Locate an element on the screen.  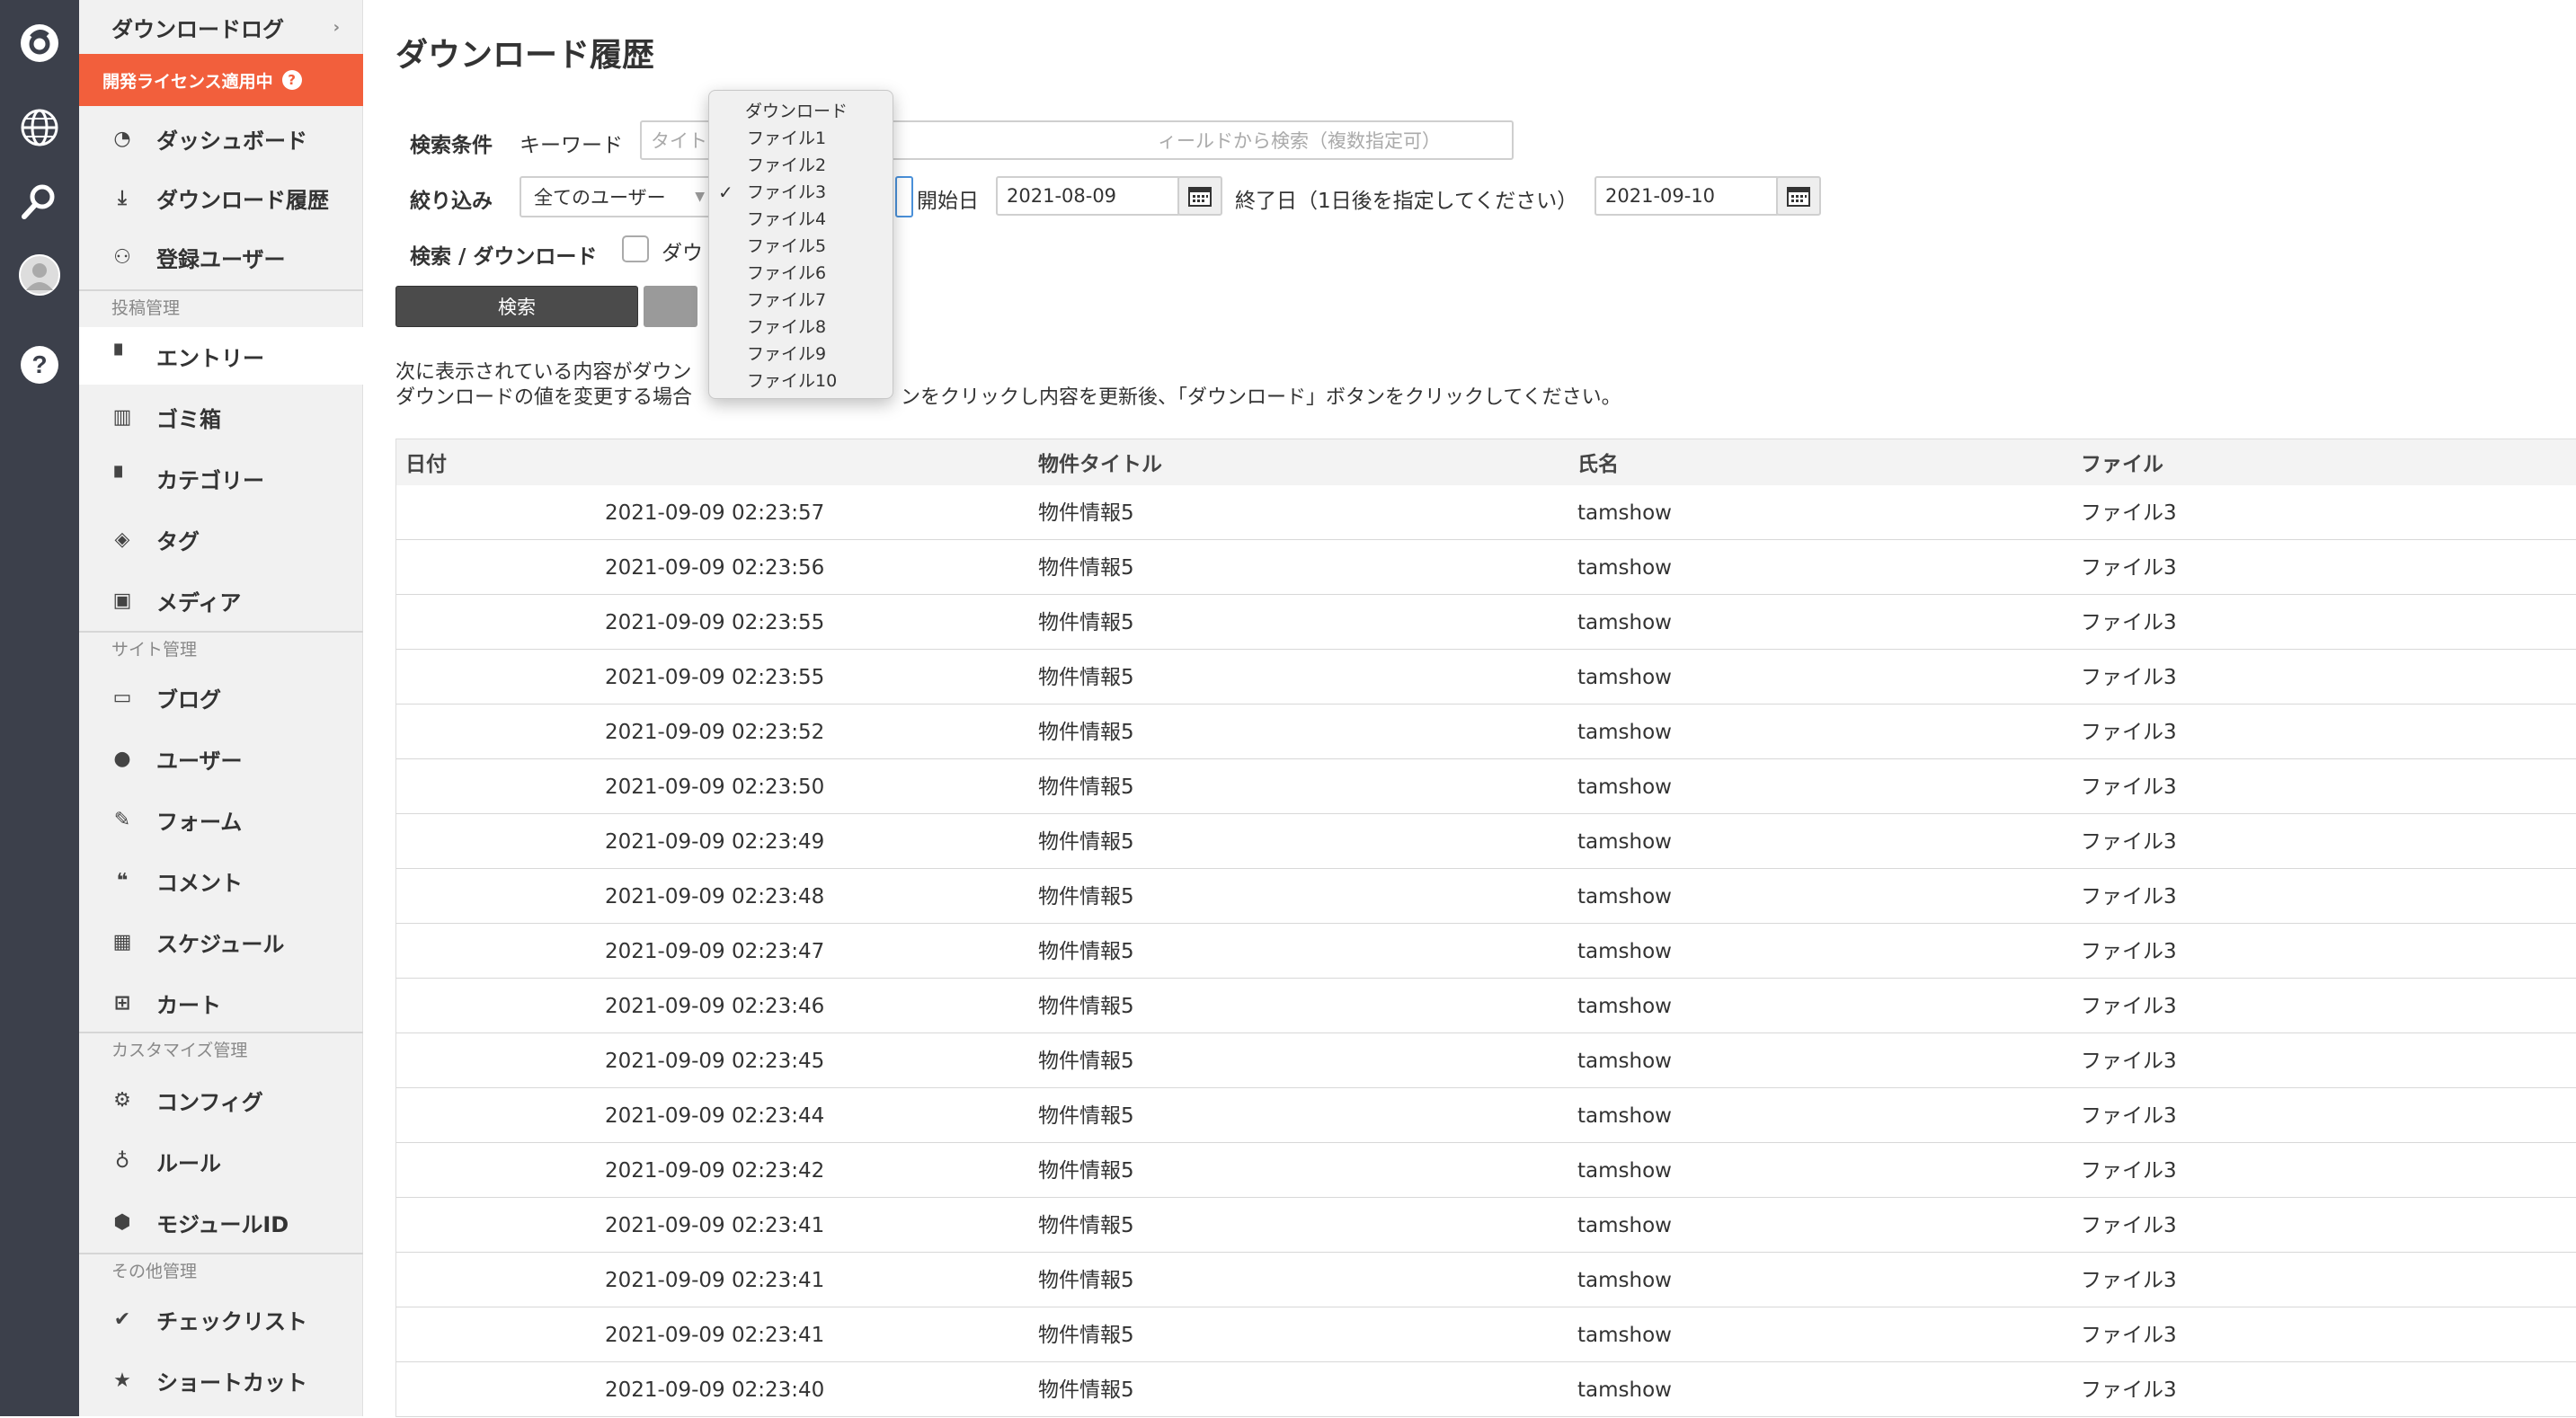
dropdown-option: ファイル6 is located at coordinates (801, 273).